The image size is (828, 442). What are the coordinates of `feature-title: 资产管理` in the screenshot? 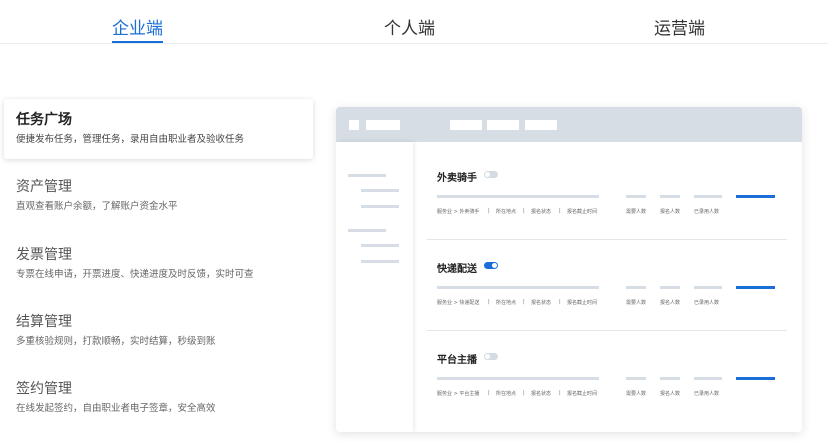 It's located at (44, 187).